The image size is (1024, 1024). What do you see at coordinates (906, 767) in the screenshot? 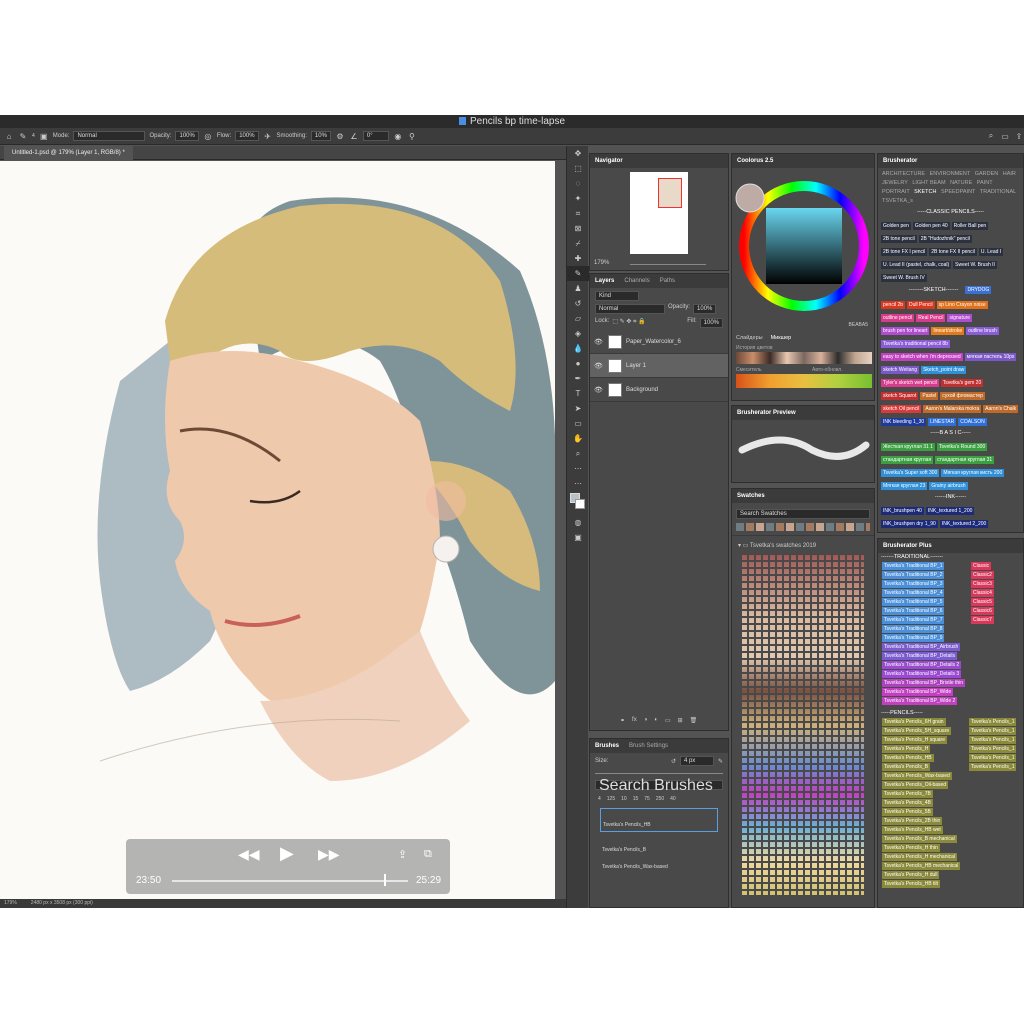
I see `brush-tag: Tsvetka's Pencils_B` at bounding box center [906, 767].